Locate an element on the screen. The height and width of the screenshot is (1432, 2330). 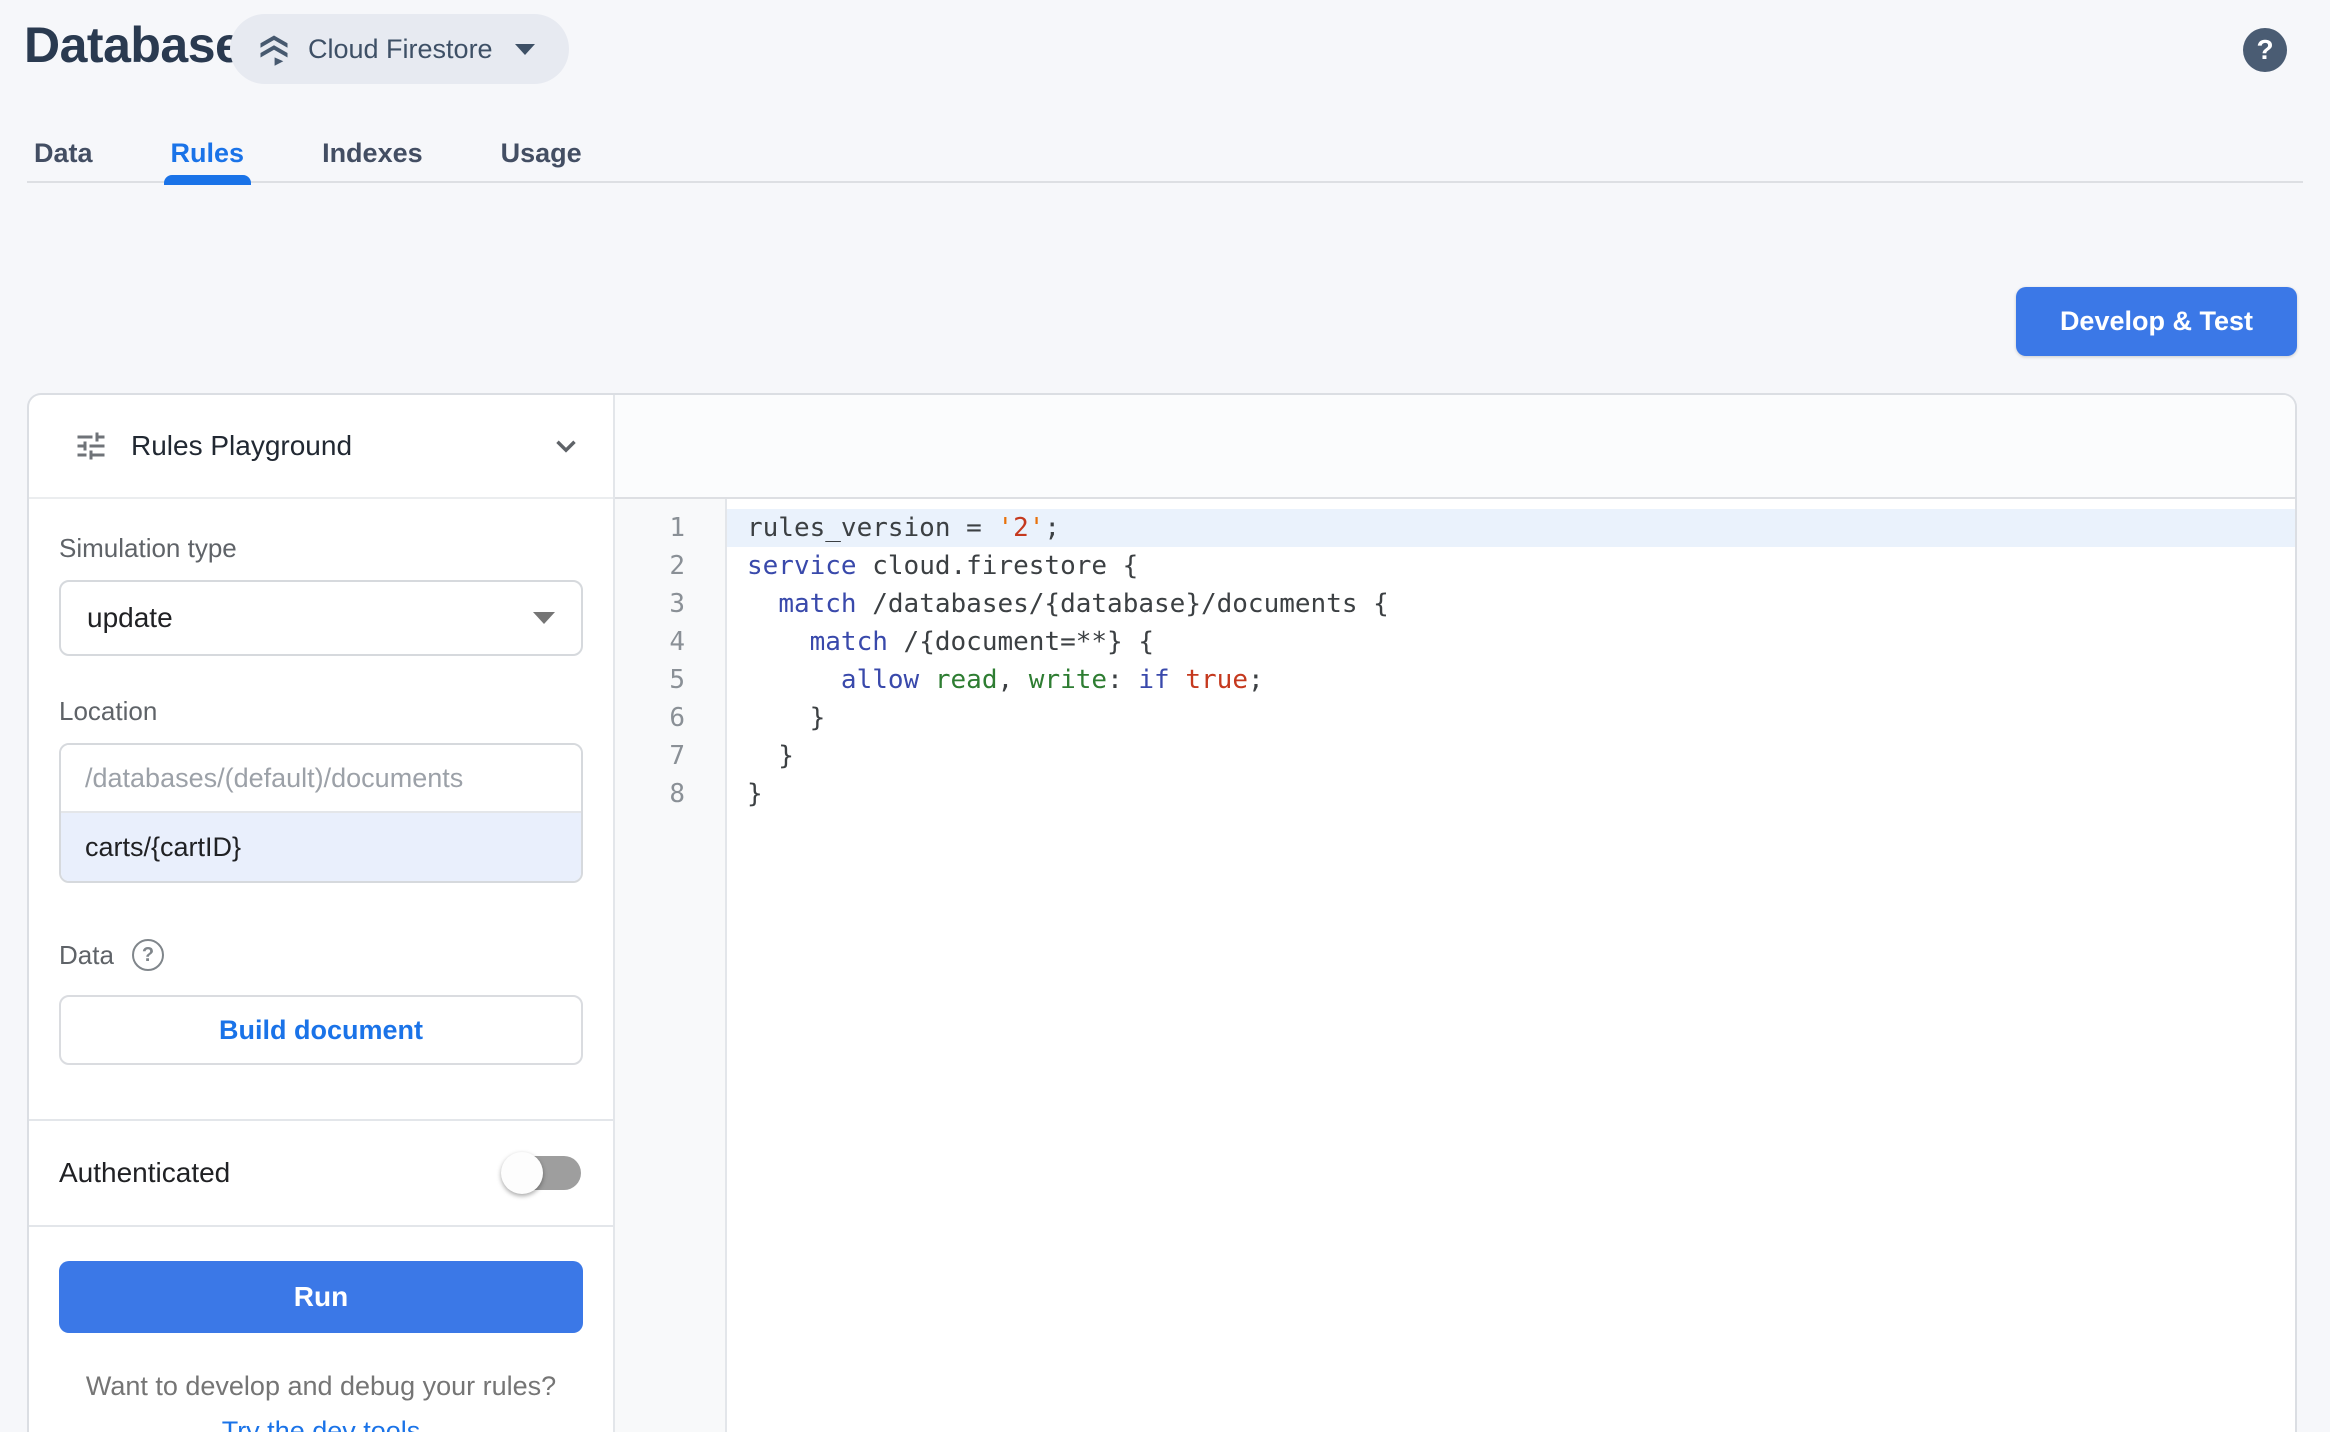
line-number: 4 is located at coordinates (677, 642).